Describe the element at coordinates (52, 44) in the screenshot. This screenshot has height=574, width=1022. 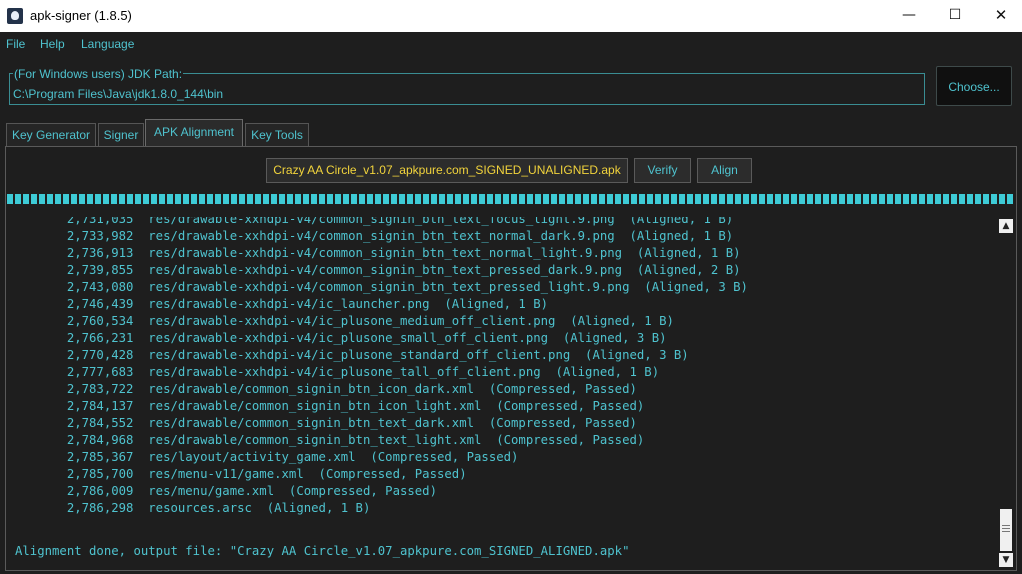
I see `menu-help: Help` at that location.